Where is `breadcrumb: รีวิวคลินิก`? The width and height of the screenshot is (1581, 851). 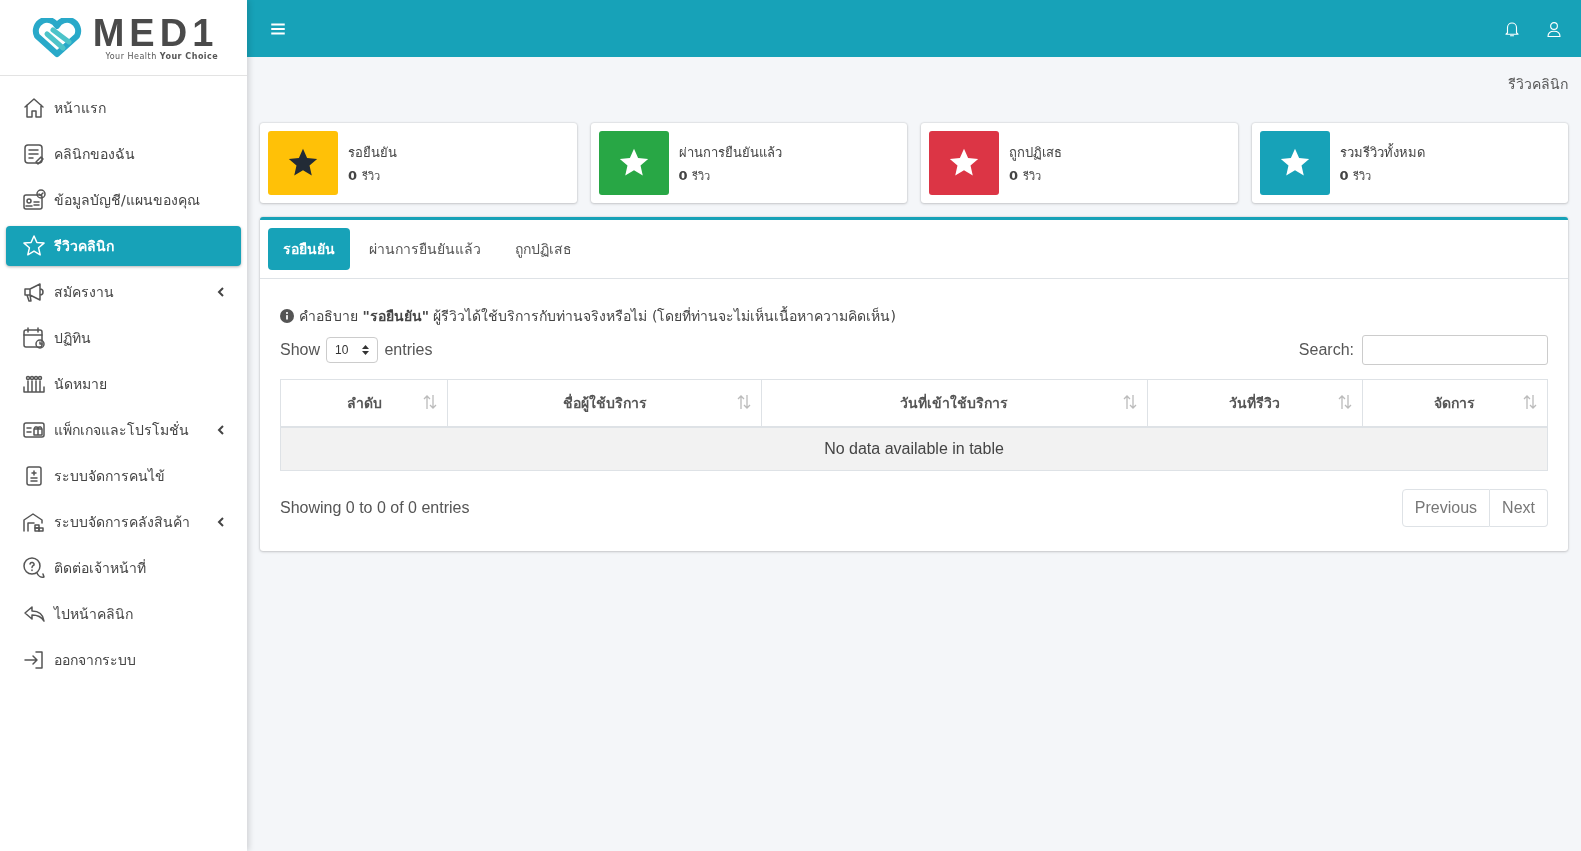
breadcrumb: รีวิวคลินิก is located at coordinates (1538, 84).